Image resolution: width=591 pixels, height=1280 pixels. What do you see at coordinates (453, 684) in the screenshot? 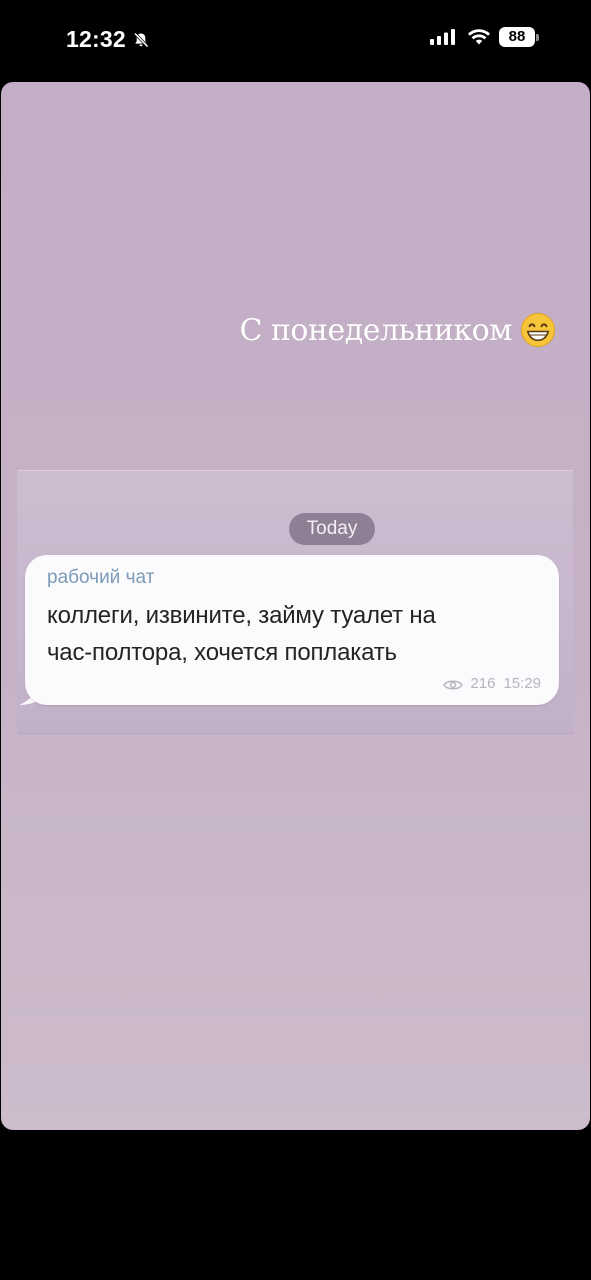
I see `eye-icon` at bounding box center [453, 684].